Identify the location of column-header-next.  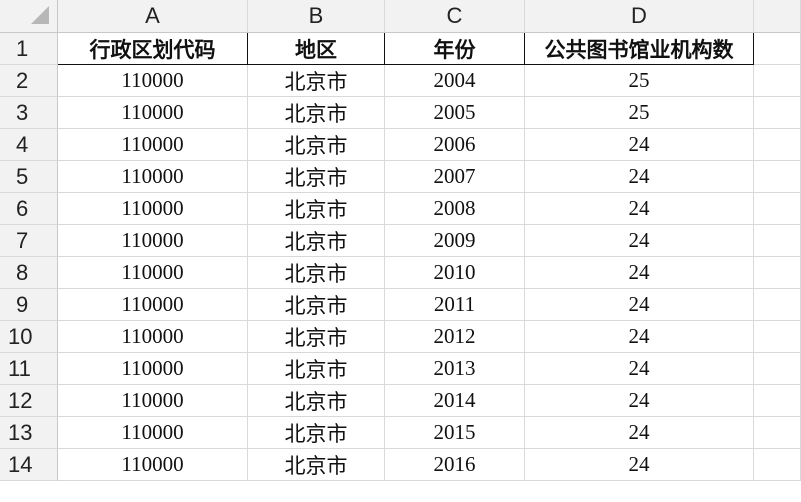
(777, 16).